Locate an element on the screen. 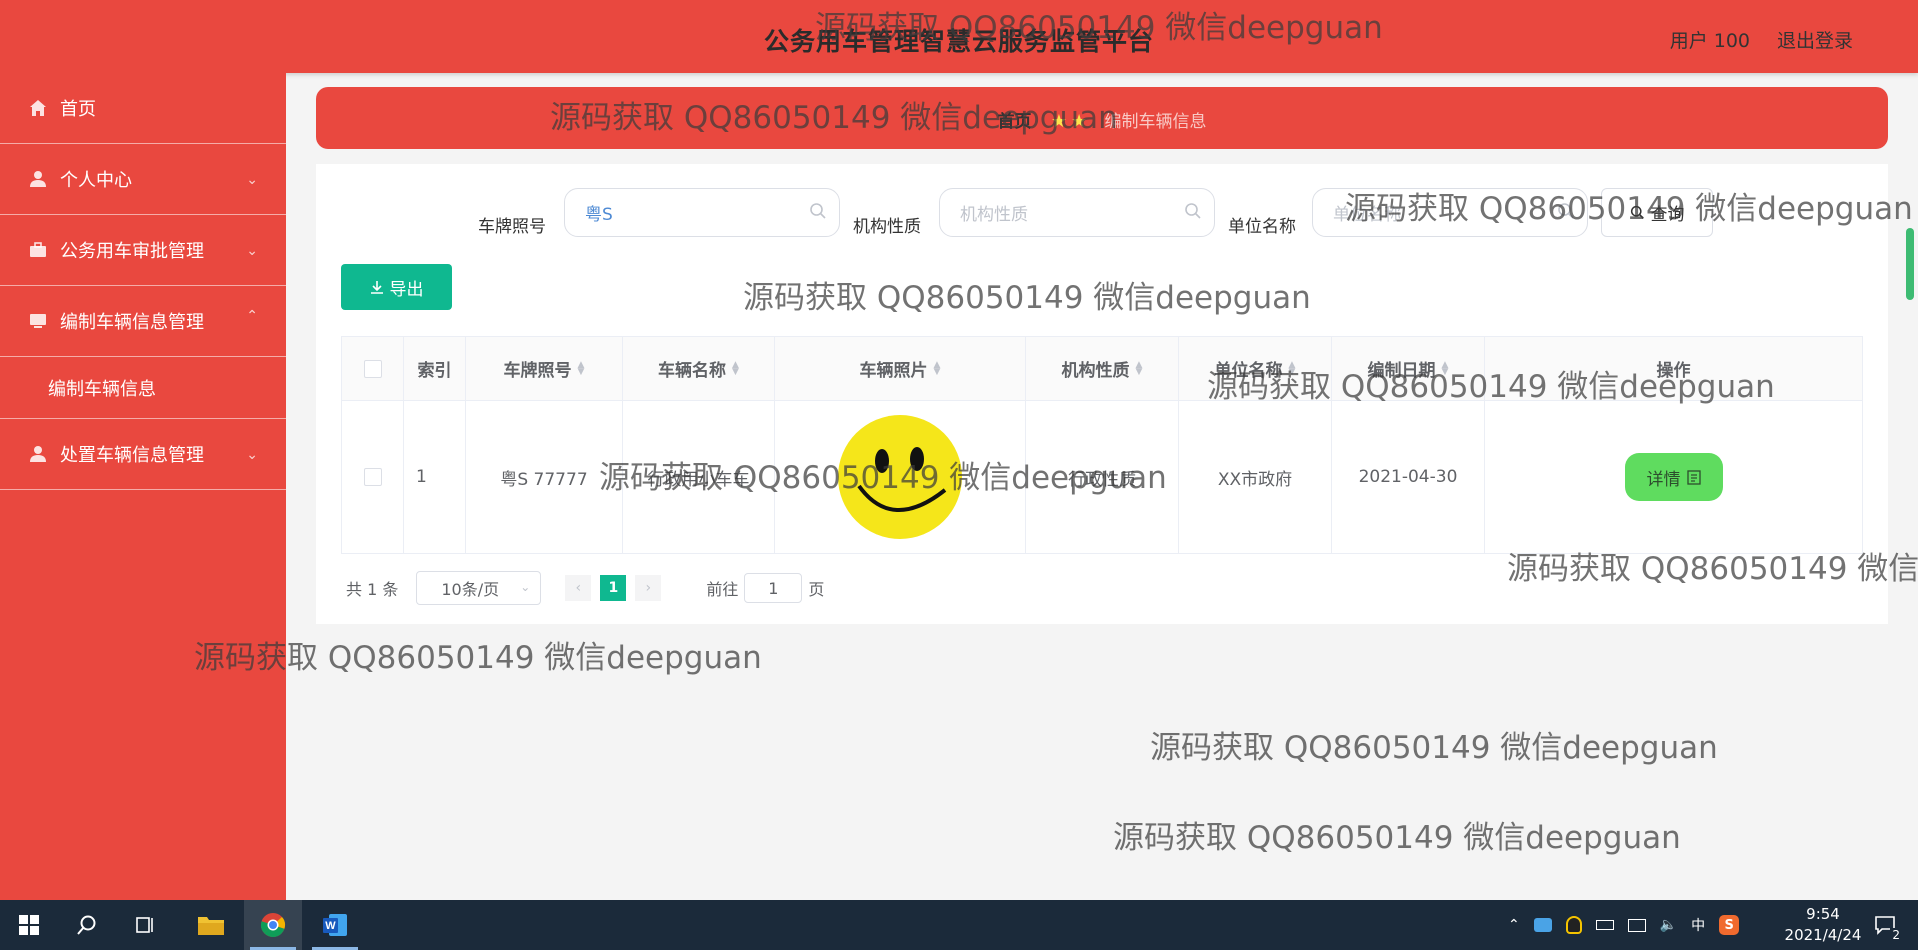  prev-page-button: ‹ is located at coordinates (578, 588).